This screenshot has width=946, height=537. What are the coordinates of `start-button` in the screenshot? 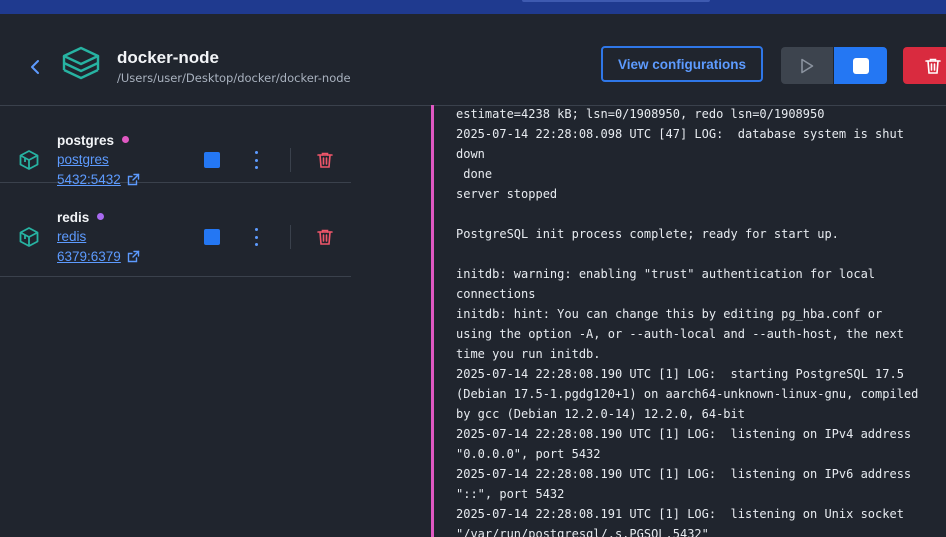 It's located at (807, 65).